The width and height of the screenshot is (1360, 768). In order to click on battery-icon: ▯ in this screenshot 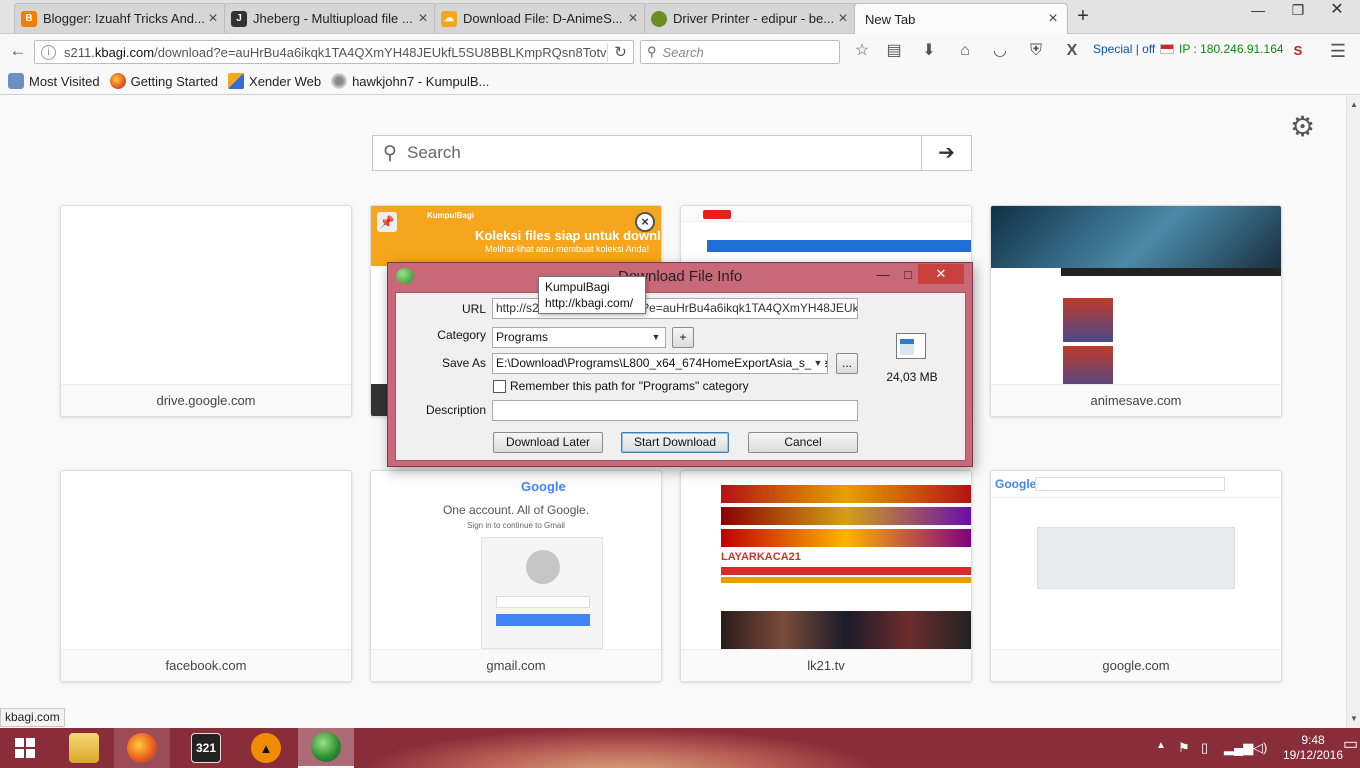, I will do `click(1204, 748)`.